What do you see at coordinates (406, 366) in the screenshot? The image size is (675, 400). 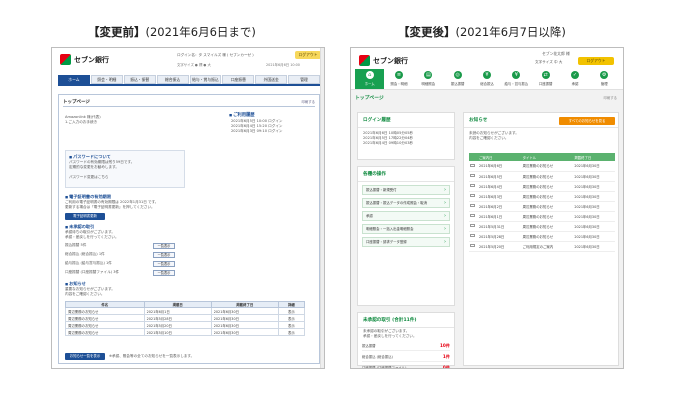 I see `after-pending-row: 口座振替 (口座振替ファイル) 0件` at bounding box center [406, 366].